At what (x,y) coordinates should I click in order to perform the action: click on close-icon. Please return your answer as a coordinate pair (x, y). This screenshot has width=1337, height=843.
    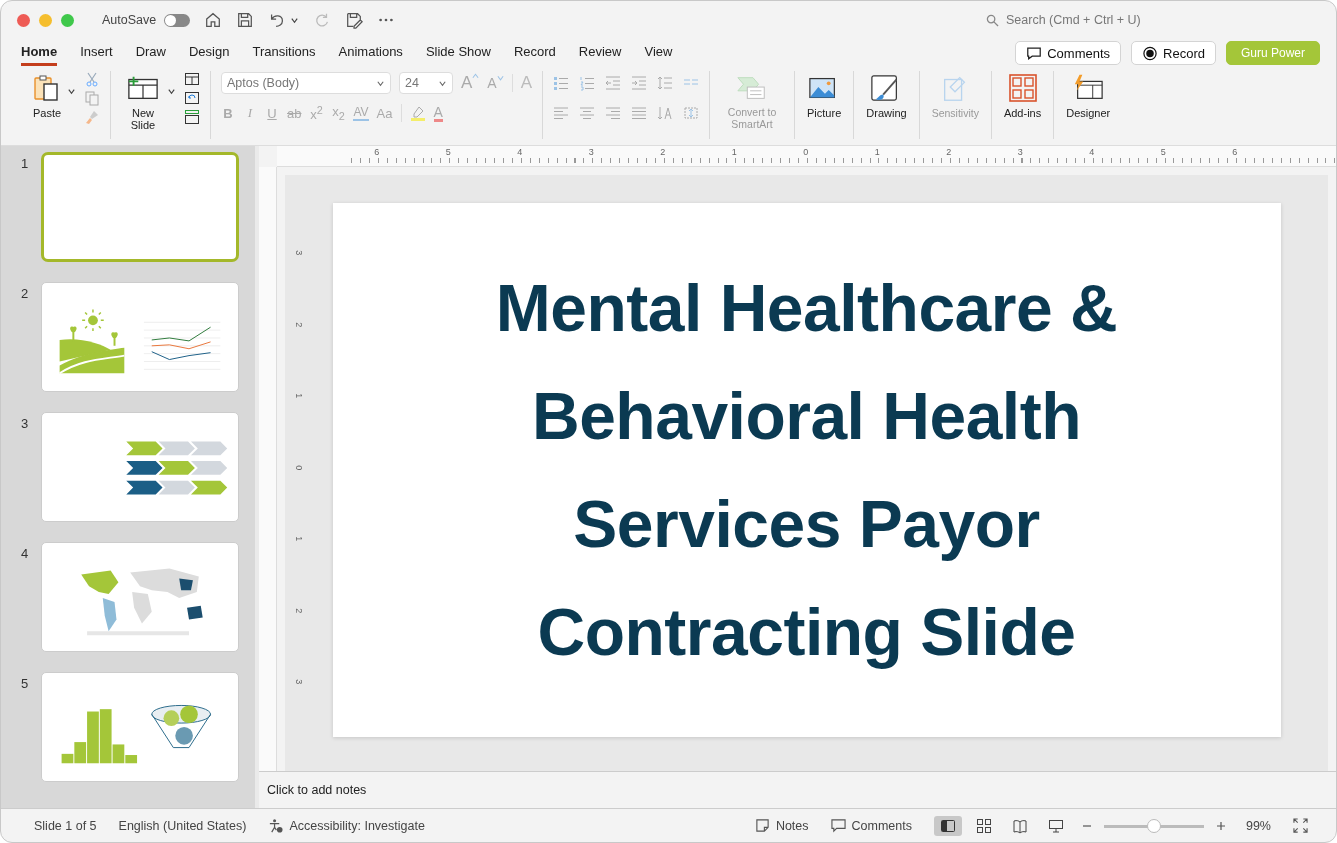
    Looking at the image, I should click on (23, 20).